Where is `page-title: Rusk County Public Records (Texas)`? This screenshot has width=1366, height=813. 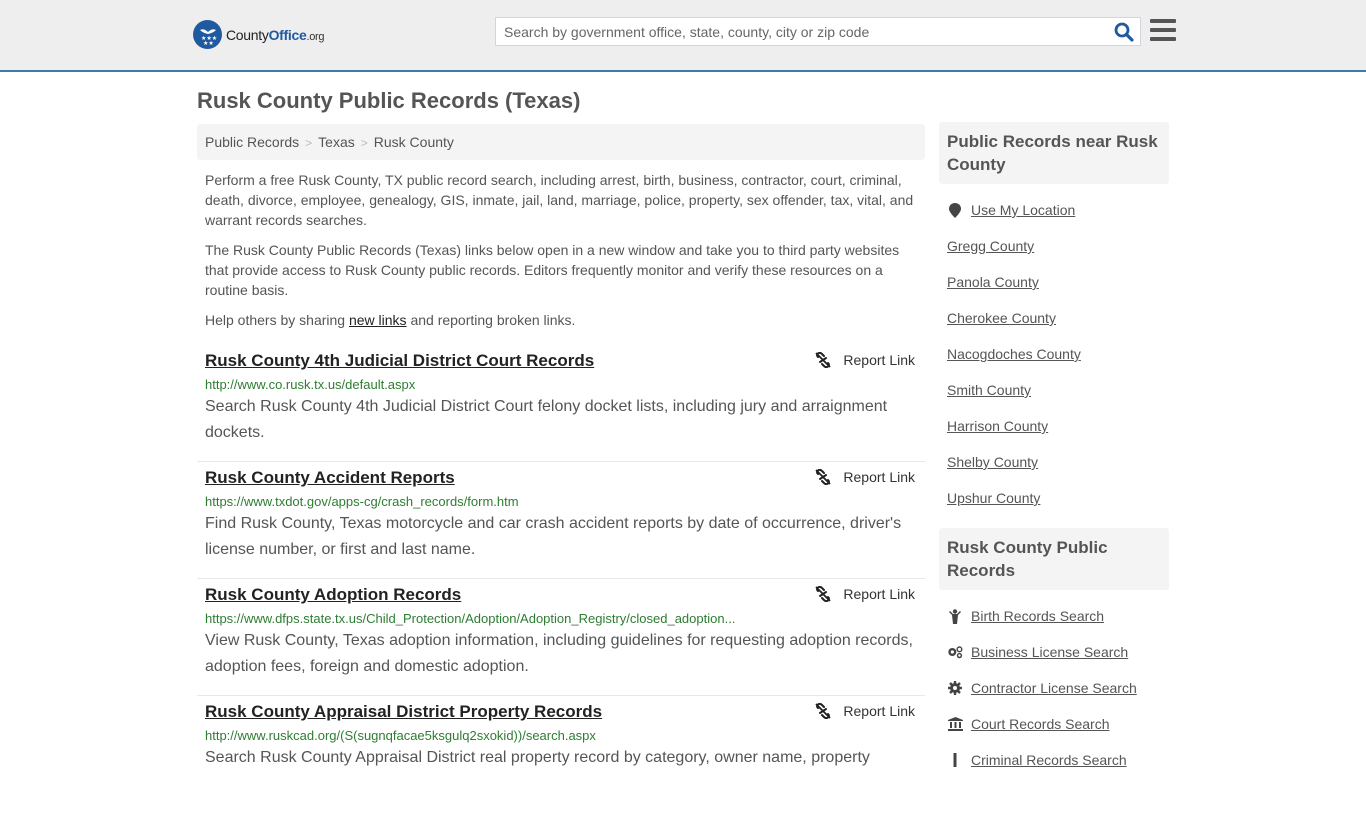
page-title: Rusk County Public Records (Texas) is located at coordinates (389, 100).